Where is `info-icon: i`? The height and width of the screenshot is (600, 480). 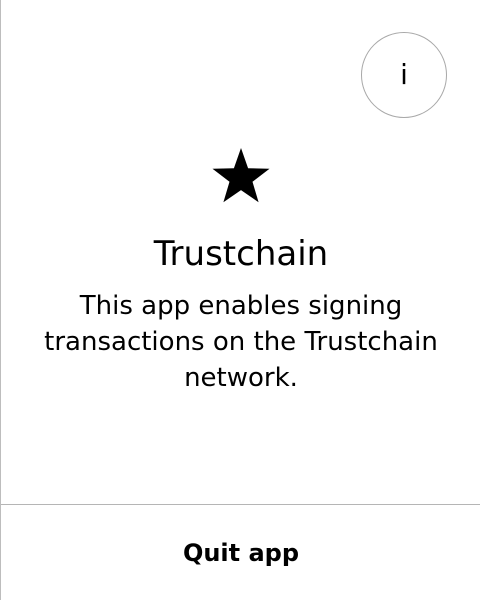
info-icon: i is located at coordinates (404, 74).